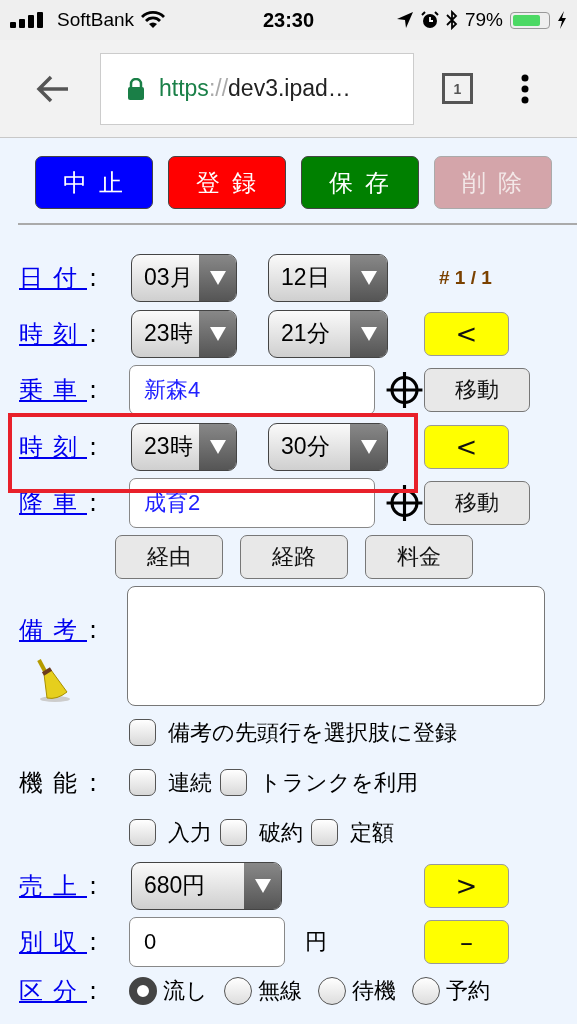 Image resolution: width=577 pixels, height=1024 pixels. Describe the element at coordinates (53, 88) in the screenshot. I see `back-arrow-icon` at that location.